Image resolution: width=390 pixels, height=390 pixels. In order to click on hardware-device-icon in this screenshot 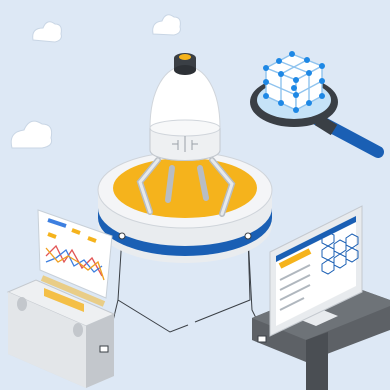, I will do `click(61, 333)`.